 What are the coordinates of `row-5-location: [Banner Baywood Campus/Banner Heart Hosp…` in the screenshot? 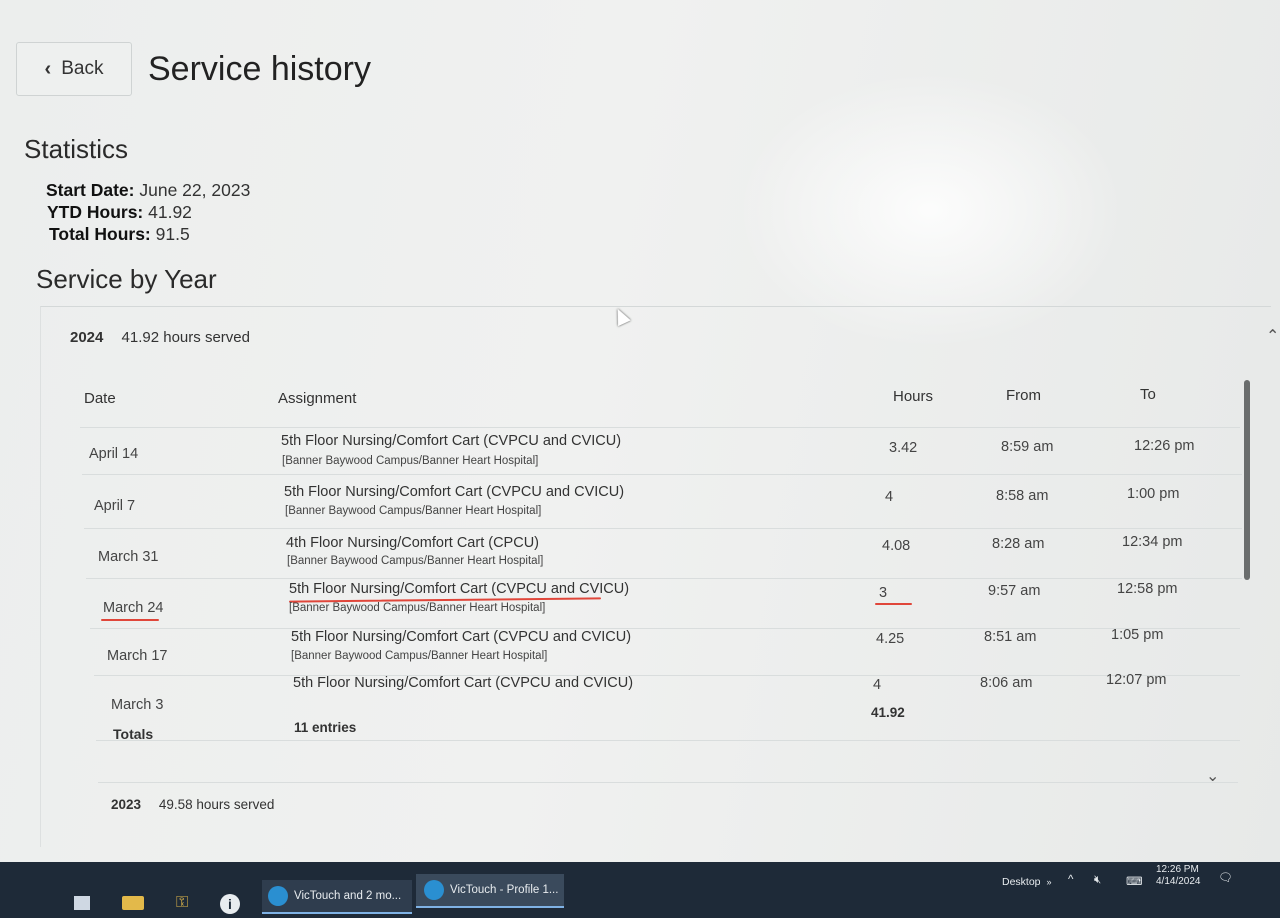 It's located at (419, 656).